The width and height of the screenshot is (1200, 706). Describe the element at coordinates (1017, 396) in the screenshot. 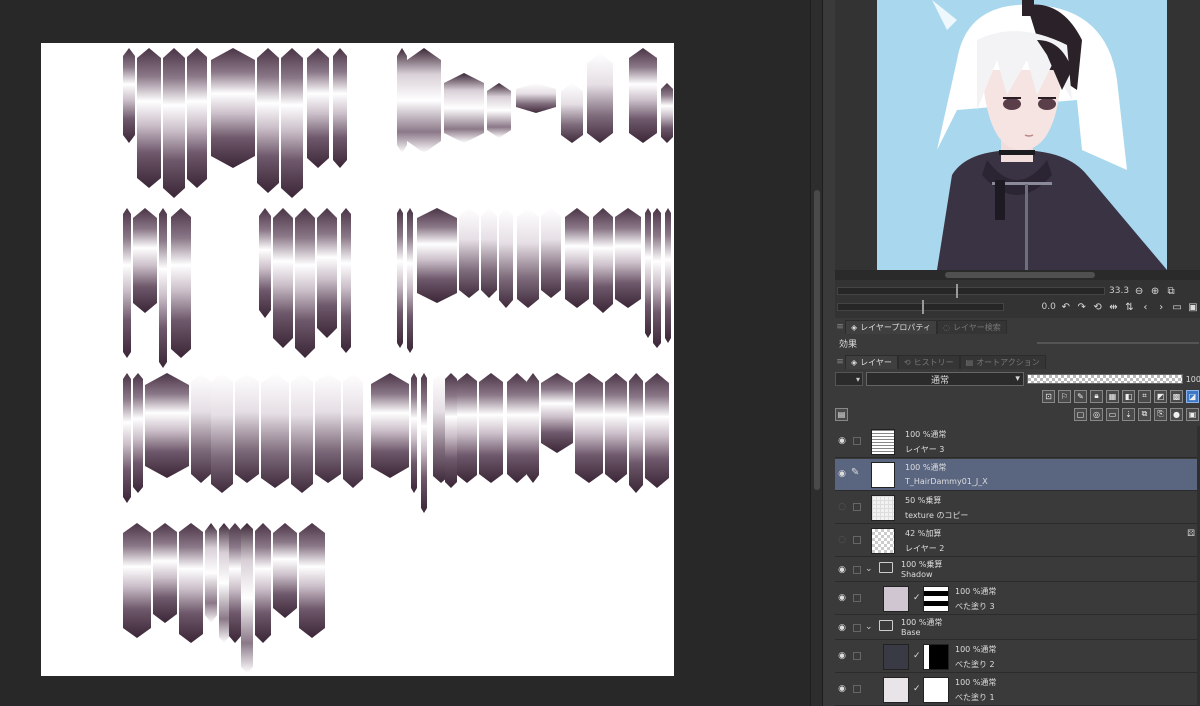

I see `layer-option-toolbar: ⊡ ⚐ ✎ 🔒︎ ▦ ◧ ⌗ ◩ ▩ ◪` at that location.